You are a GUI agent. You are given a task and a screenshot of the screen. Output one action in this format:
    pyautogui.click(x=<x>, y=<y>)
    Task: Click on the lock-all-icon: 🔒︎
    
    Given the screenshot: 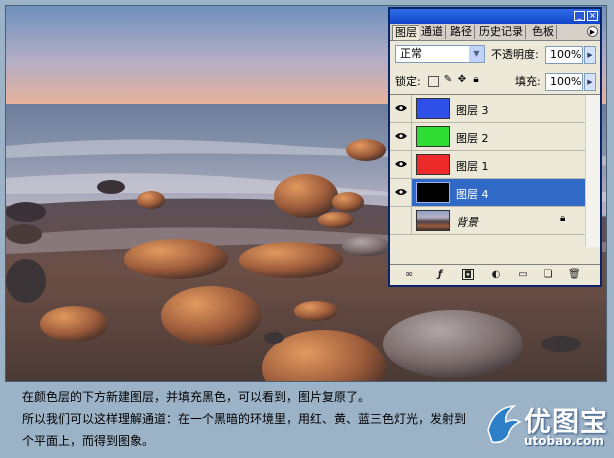 What is the action you would take?
    pyautogui.click(x=476, y=80)
    